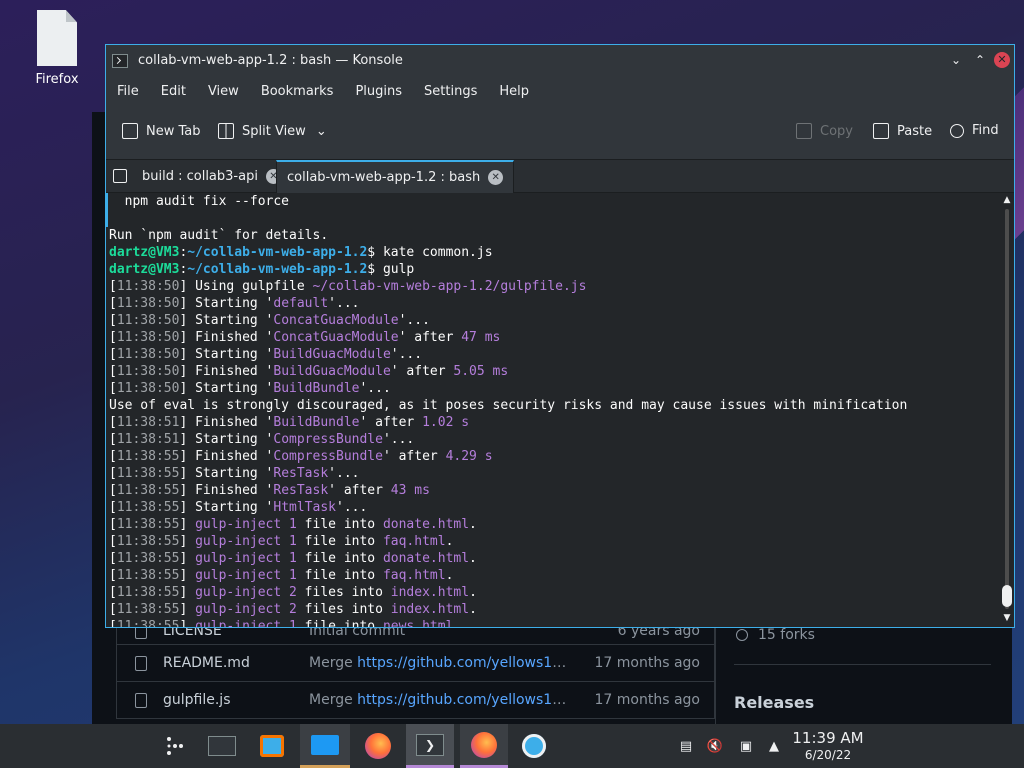 Image resolution: width=1024 pixels, height=768 pixels. Describe the element at coordinates (824, 131) in the screenshot. I see `copy-button: Copy` at that location.